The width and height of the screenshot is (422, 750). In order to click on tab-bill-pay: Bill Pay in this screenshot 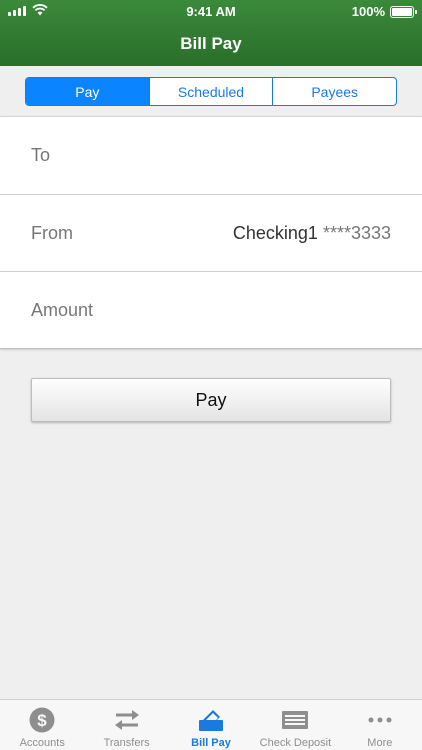, I will do `click(211, 725)`.